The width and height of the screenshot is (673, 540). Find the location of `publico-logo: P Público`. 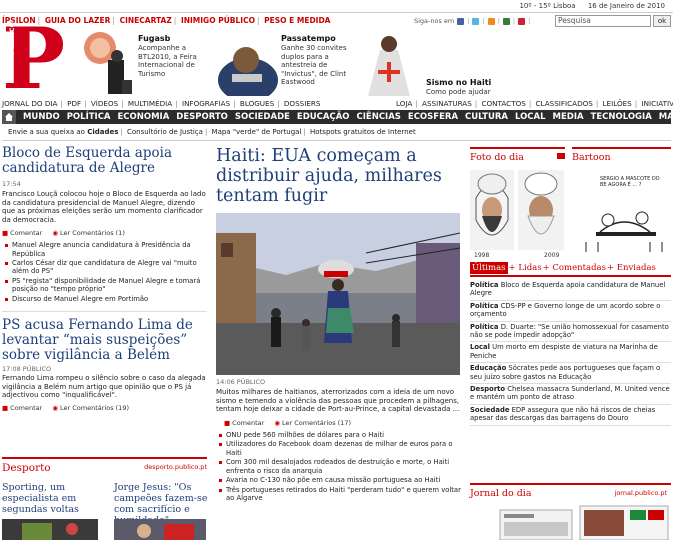

publico-logo: P Público is located at coordinates (33, 59).